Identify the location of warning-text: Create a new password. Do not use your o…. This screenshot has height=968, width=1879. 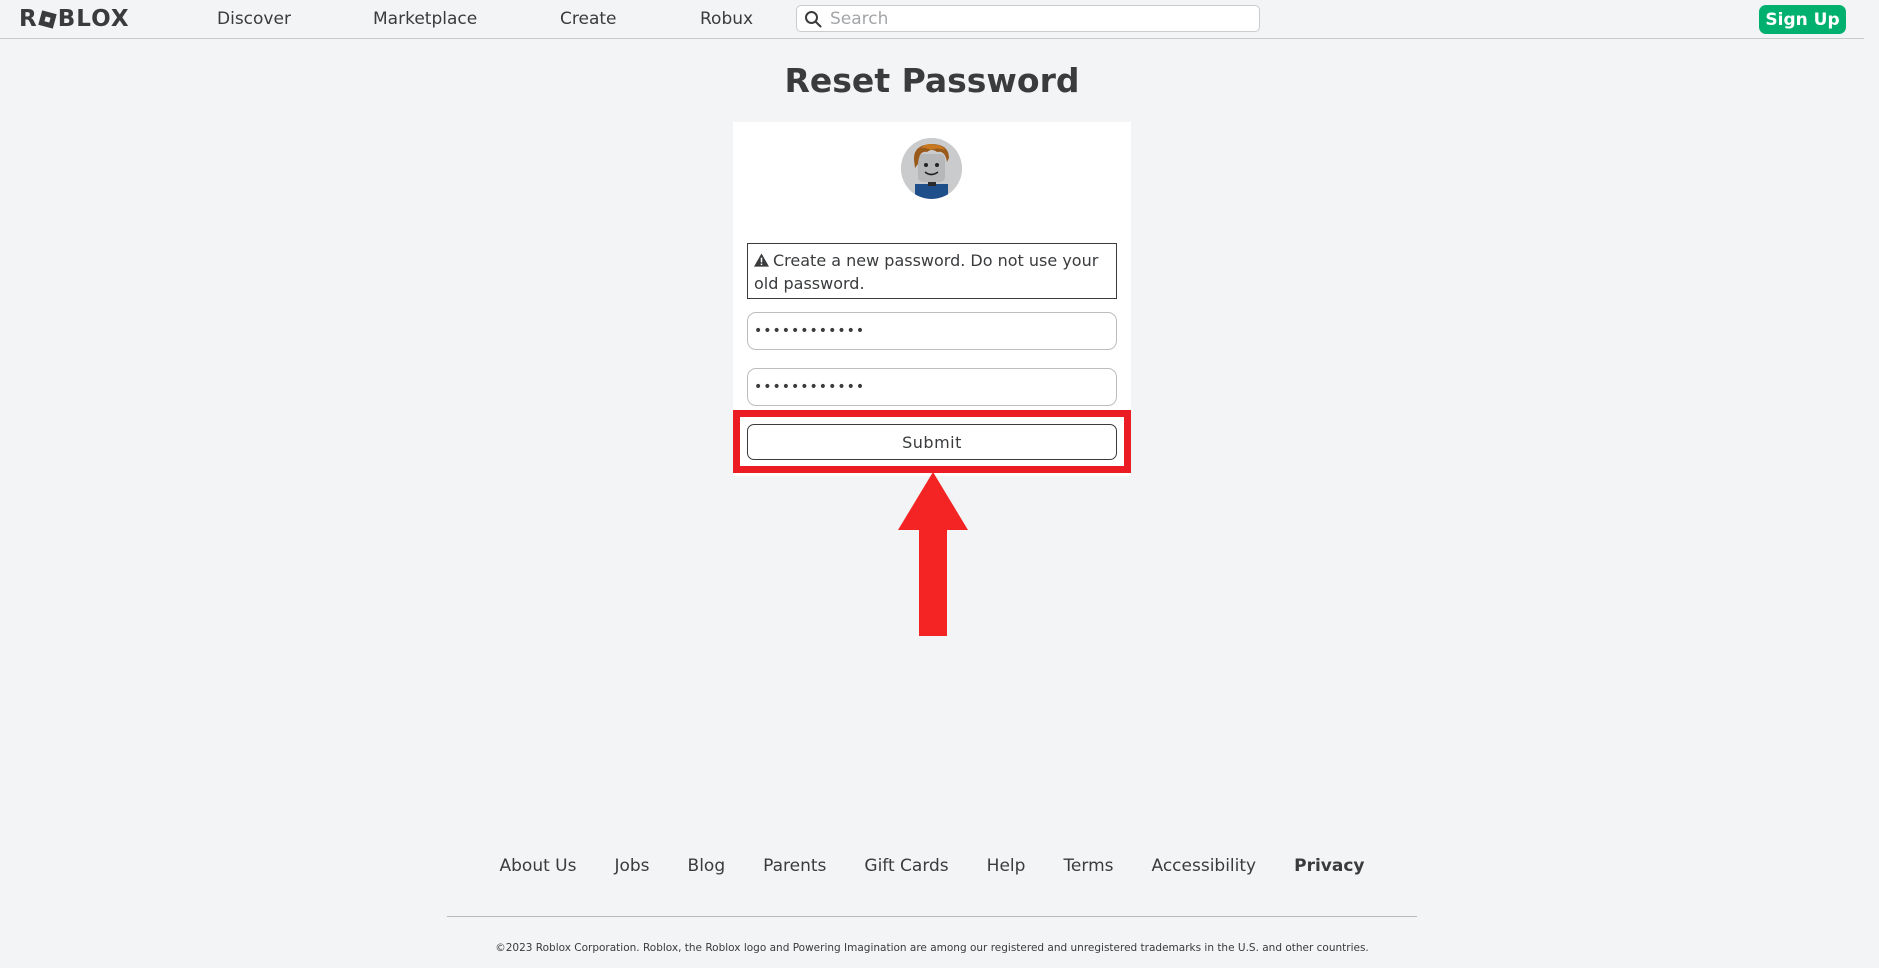
(926, 272).